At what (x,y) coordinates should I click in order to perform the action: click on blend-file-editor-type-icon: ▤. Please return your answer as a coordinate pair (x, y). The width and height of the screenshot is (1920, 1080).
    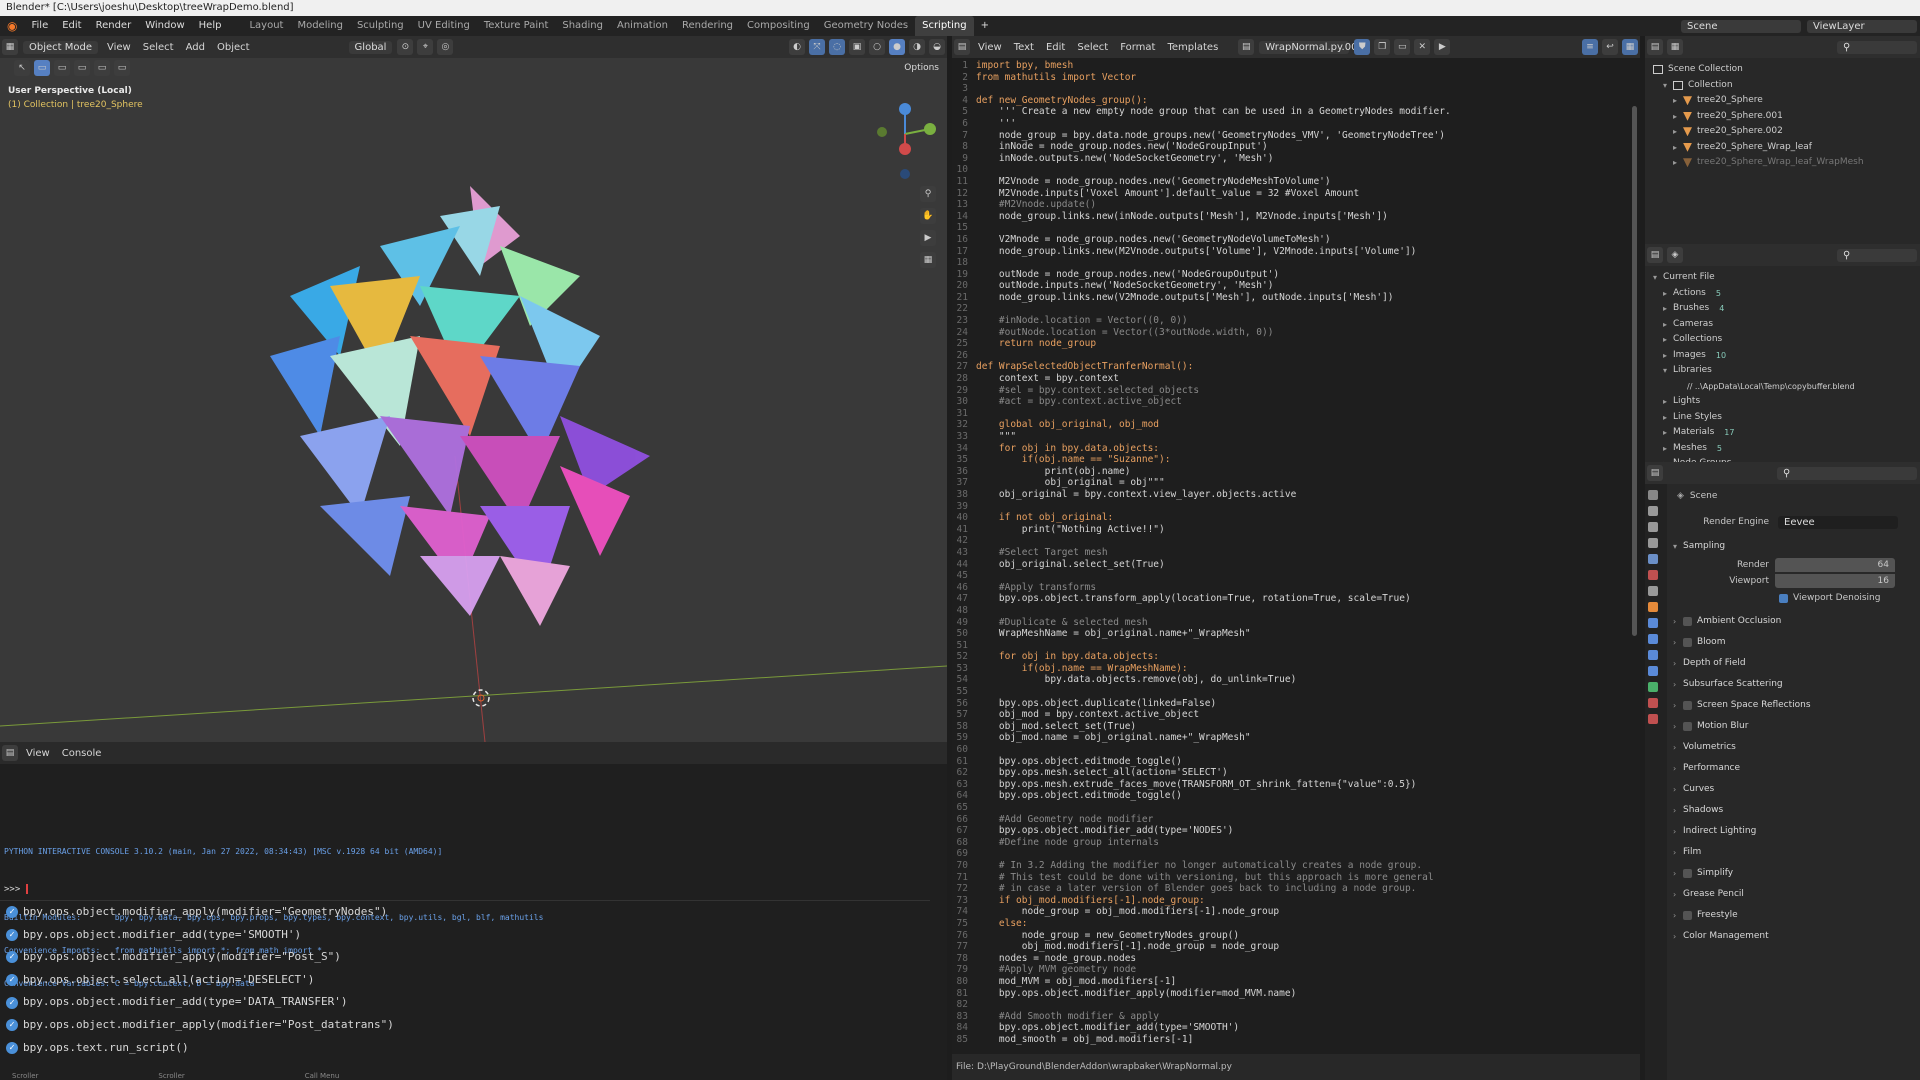
    Looking at the image, I should click on (1655, 255).